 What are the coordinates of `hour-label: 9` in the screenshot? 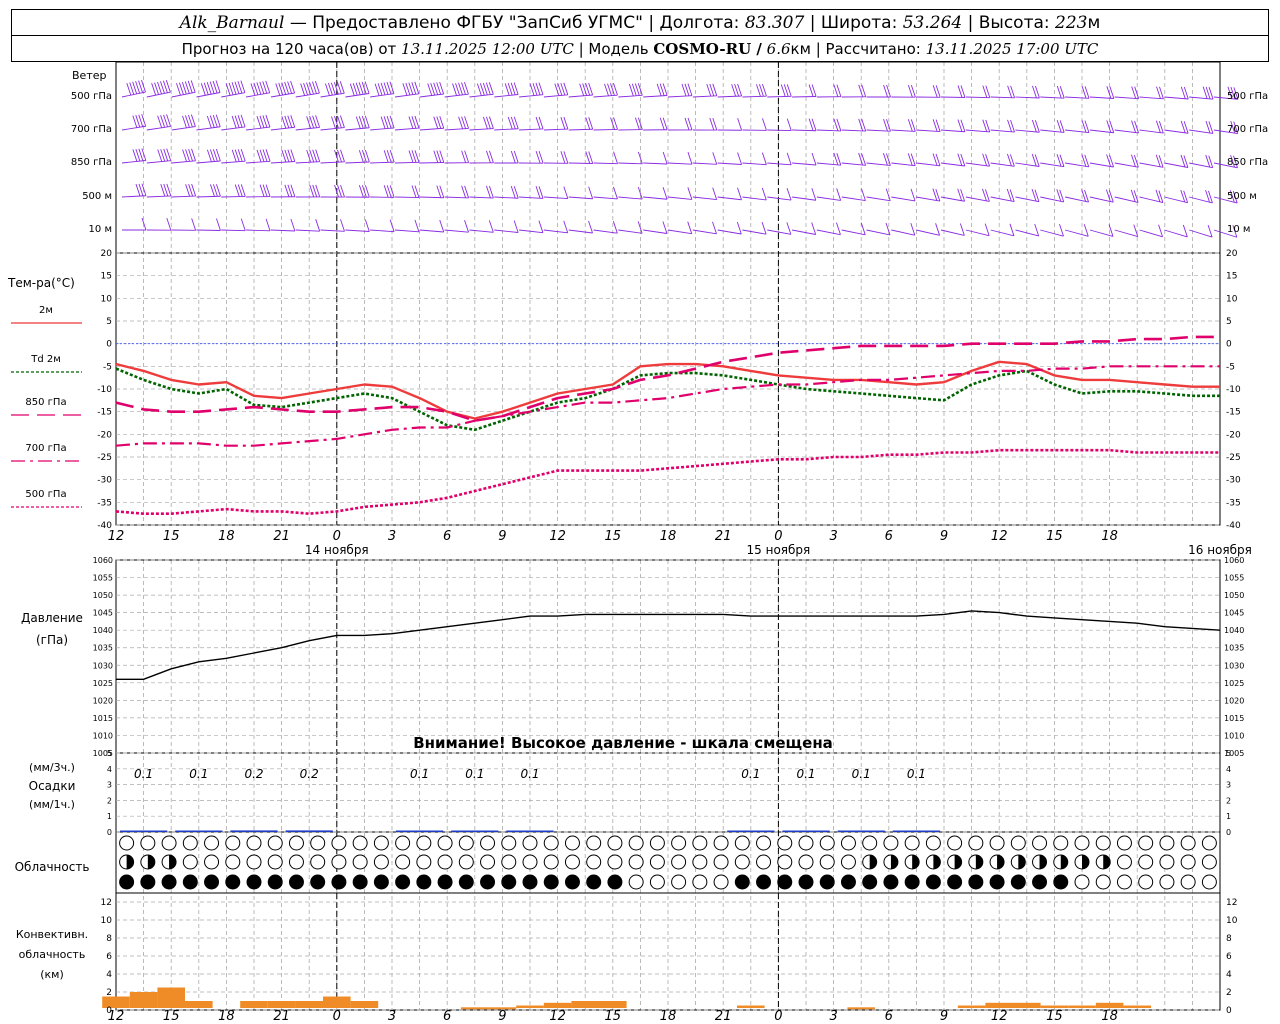 It's located at (944, 536).